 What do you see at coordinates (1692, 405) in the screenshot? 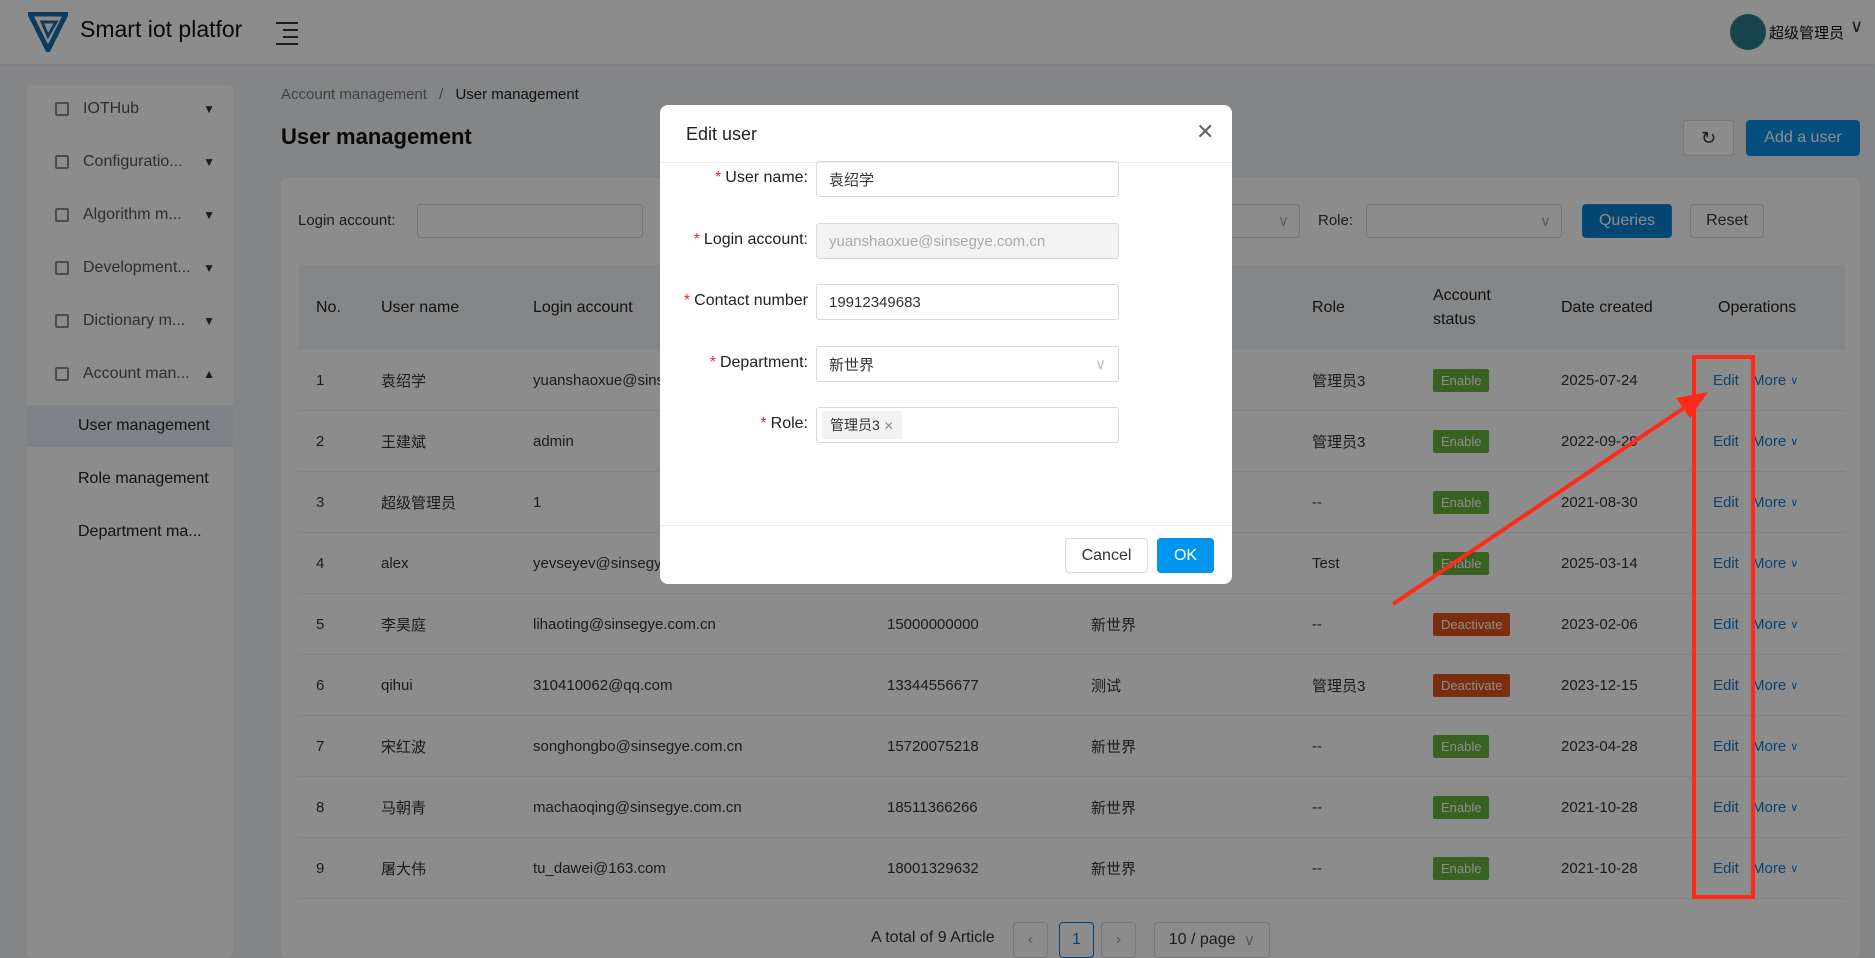
I see `annotation-arrowhead` at bounding box center [1692, 405].